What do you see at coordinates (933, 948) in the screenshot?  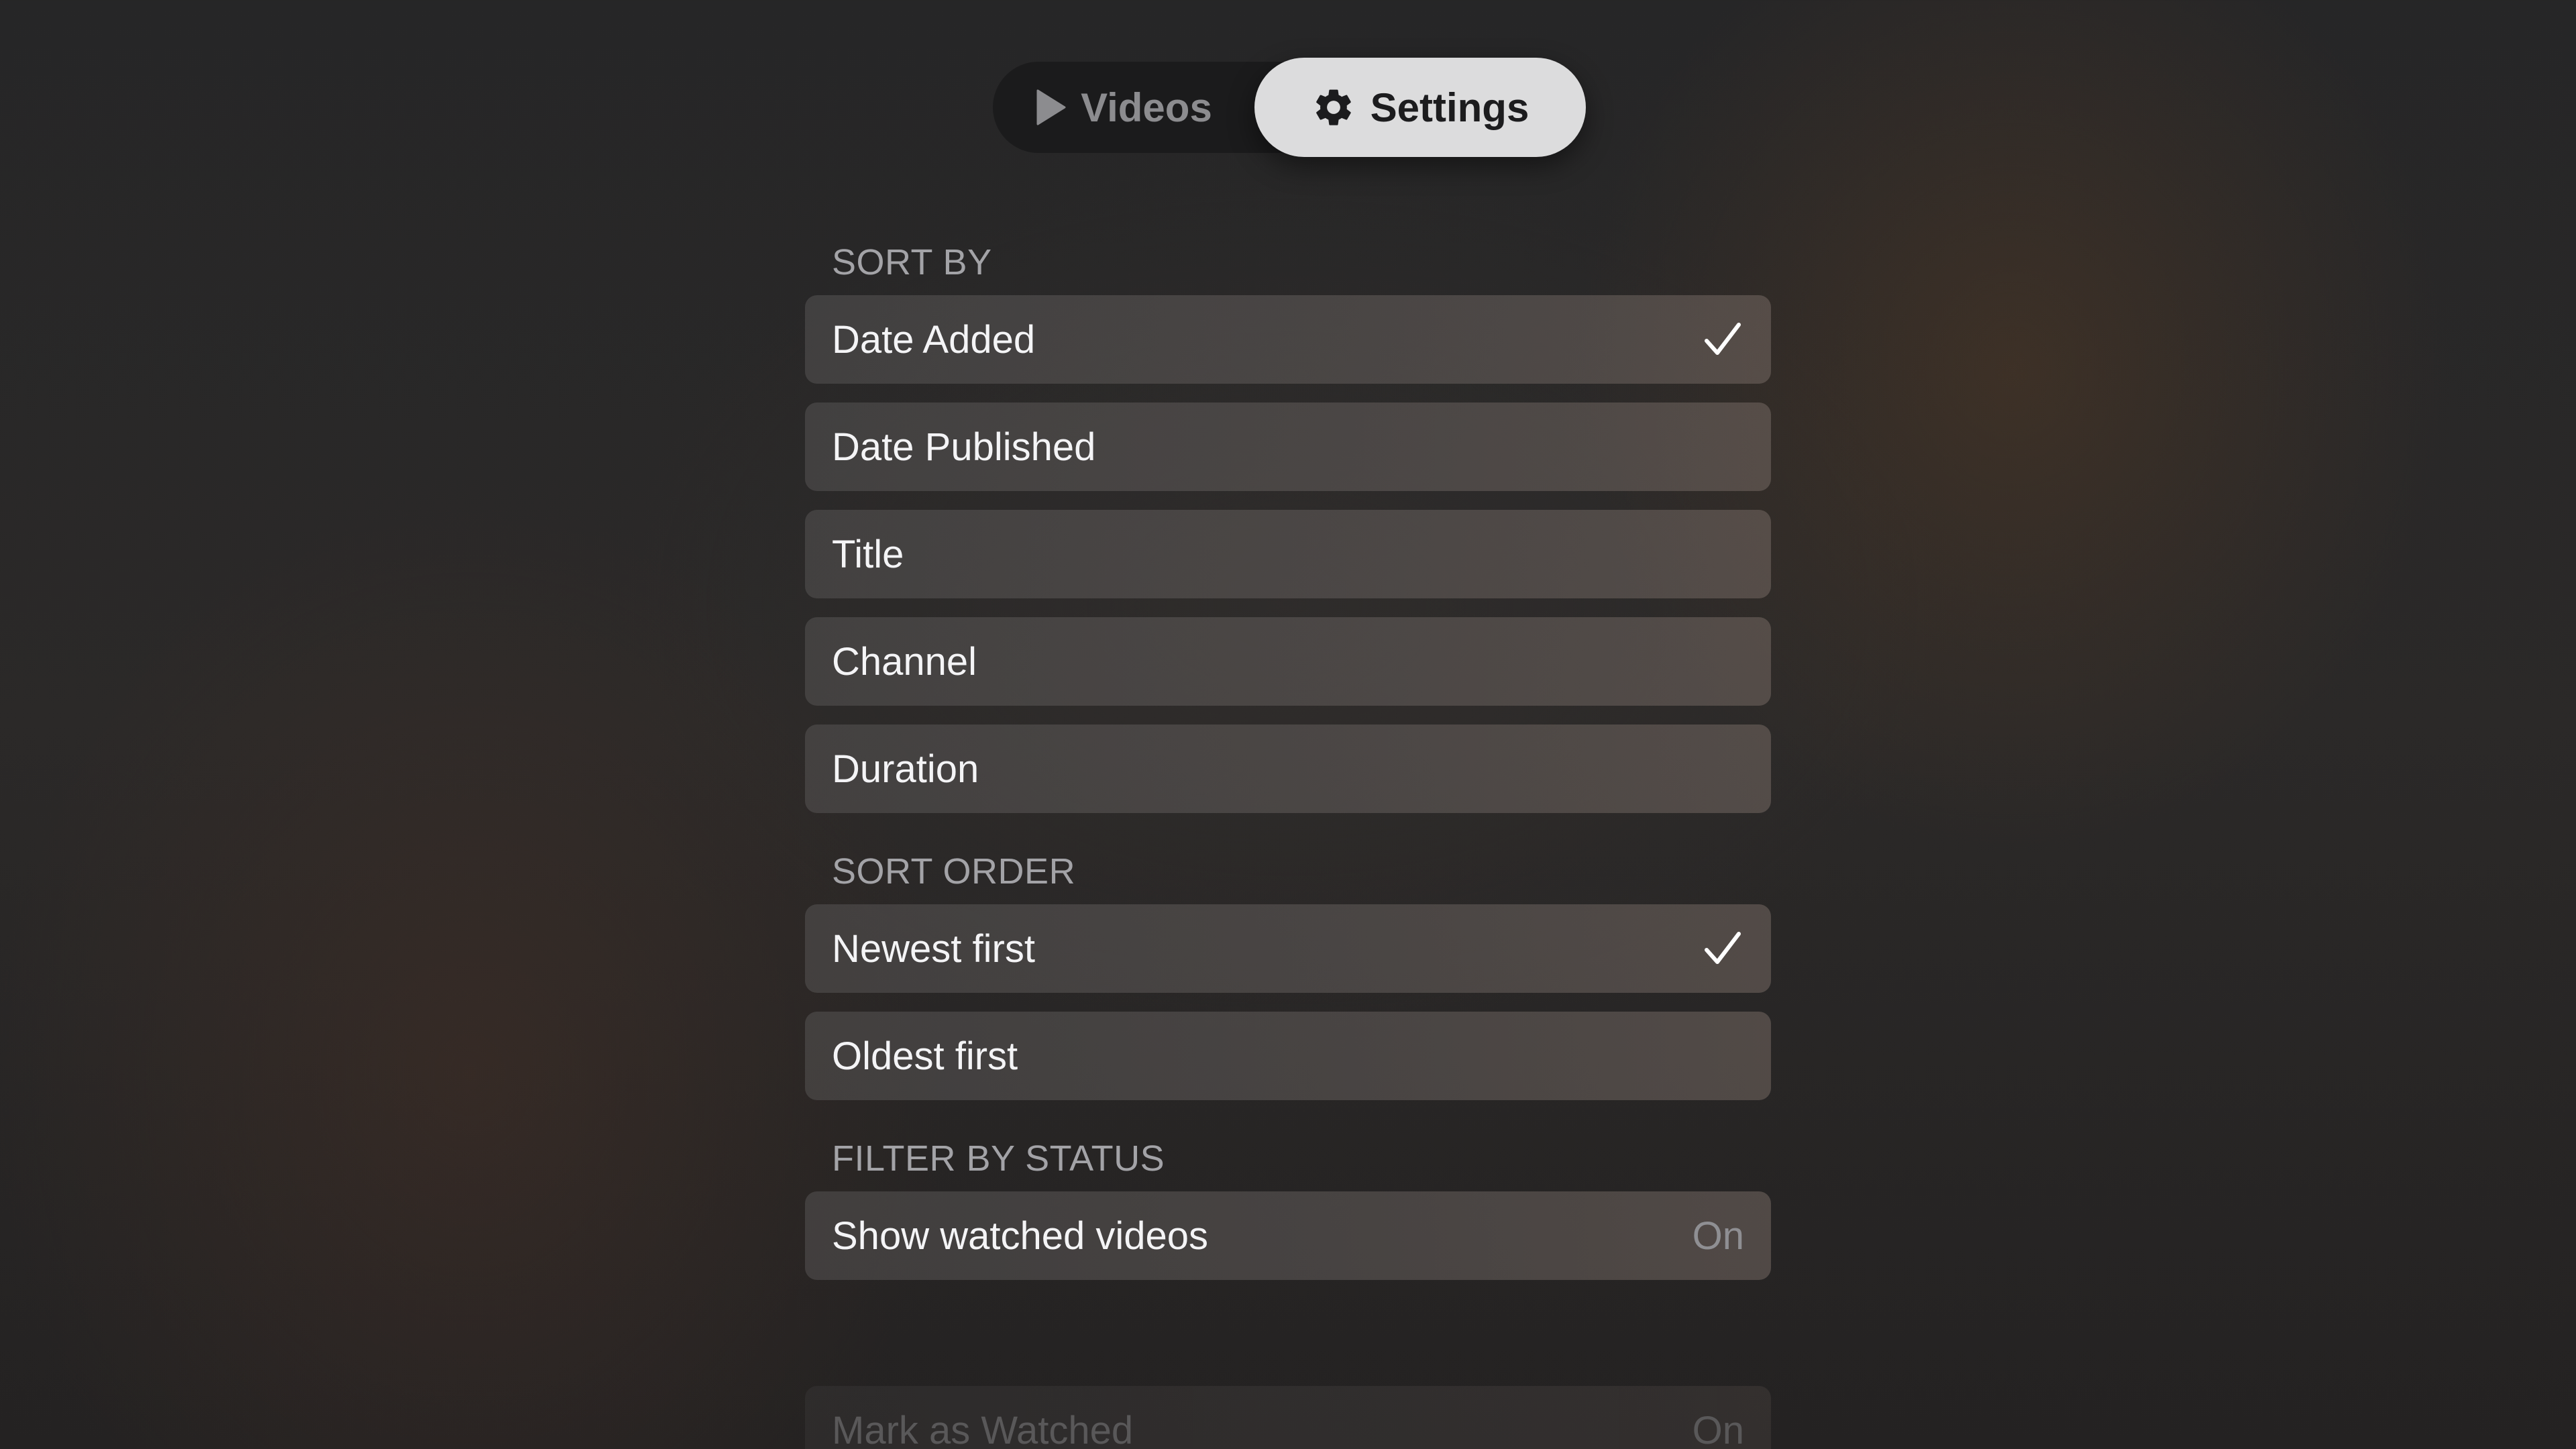 I see `row-label: Newest first` at bounding box center [933, 948].